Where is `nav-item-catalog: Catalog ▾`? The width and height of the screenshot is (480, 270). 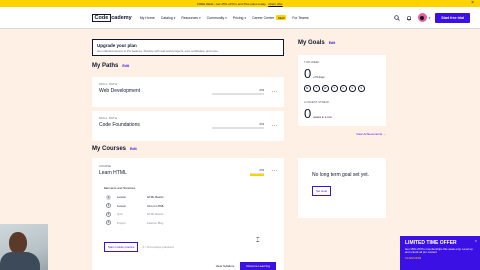 nav-item-catalog: Catalog ▾ is located at coordinates (168, 18).